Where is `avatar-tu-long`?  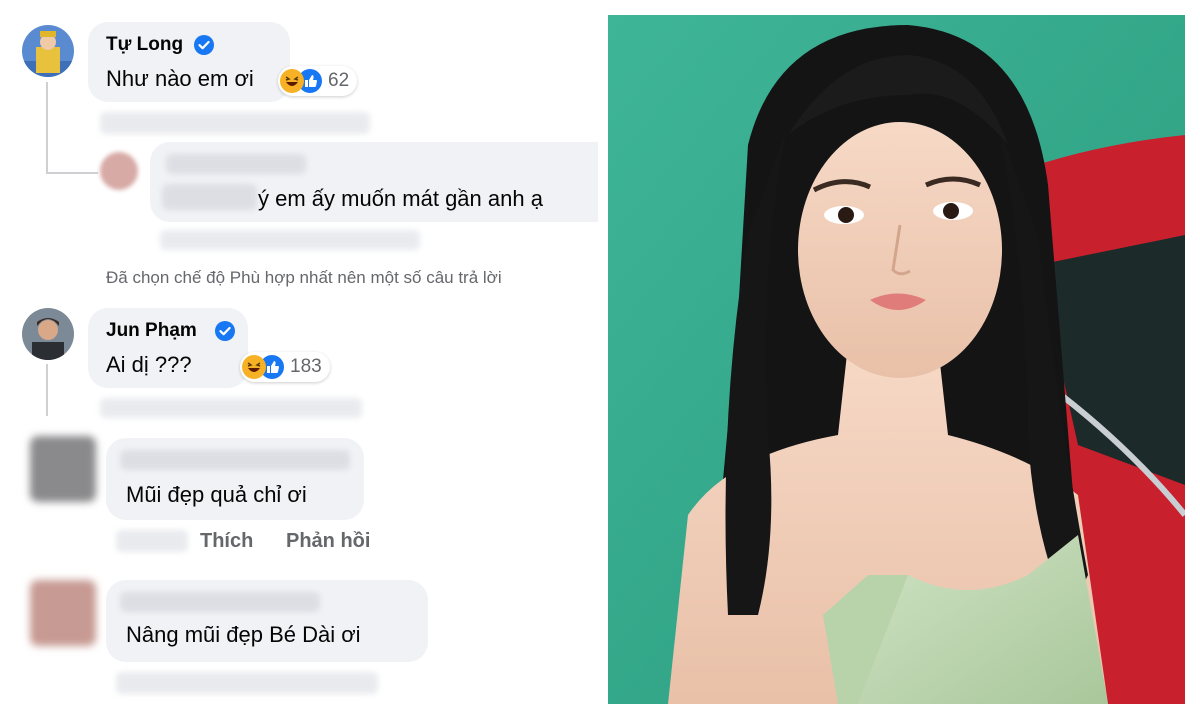
avatar-tu-long is located at coordinates (48, 51).